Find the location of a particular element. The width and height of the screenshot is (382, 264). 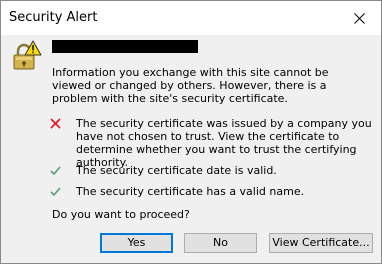

no-button: No is located at coordinates (220, 243).